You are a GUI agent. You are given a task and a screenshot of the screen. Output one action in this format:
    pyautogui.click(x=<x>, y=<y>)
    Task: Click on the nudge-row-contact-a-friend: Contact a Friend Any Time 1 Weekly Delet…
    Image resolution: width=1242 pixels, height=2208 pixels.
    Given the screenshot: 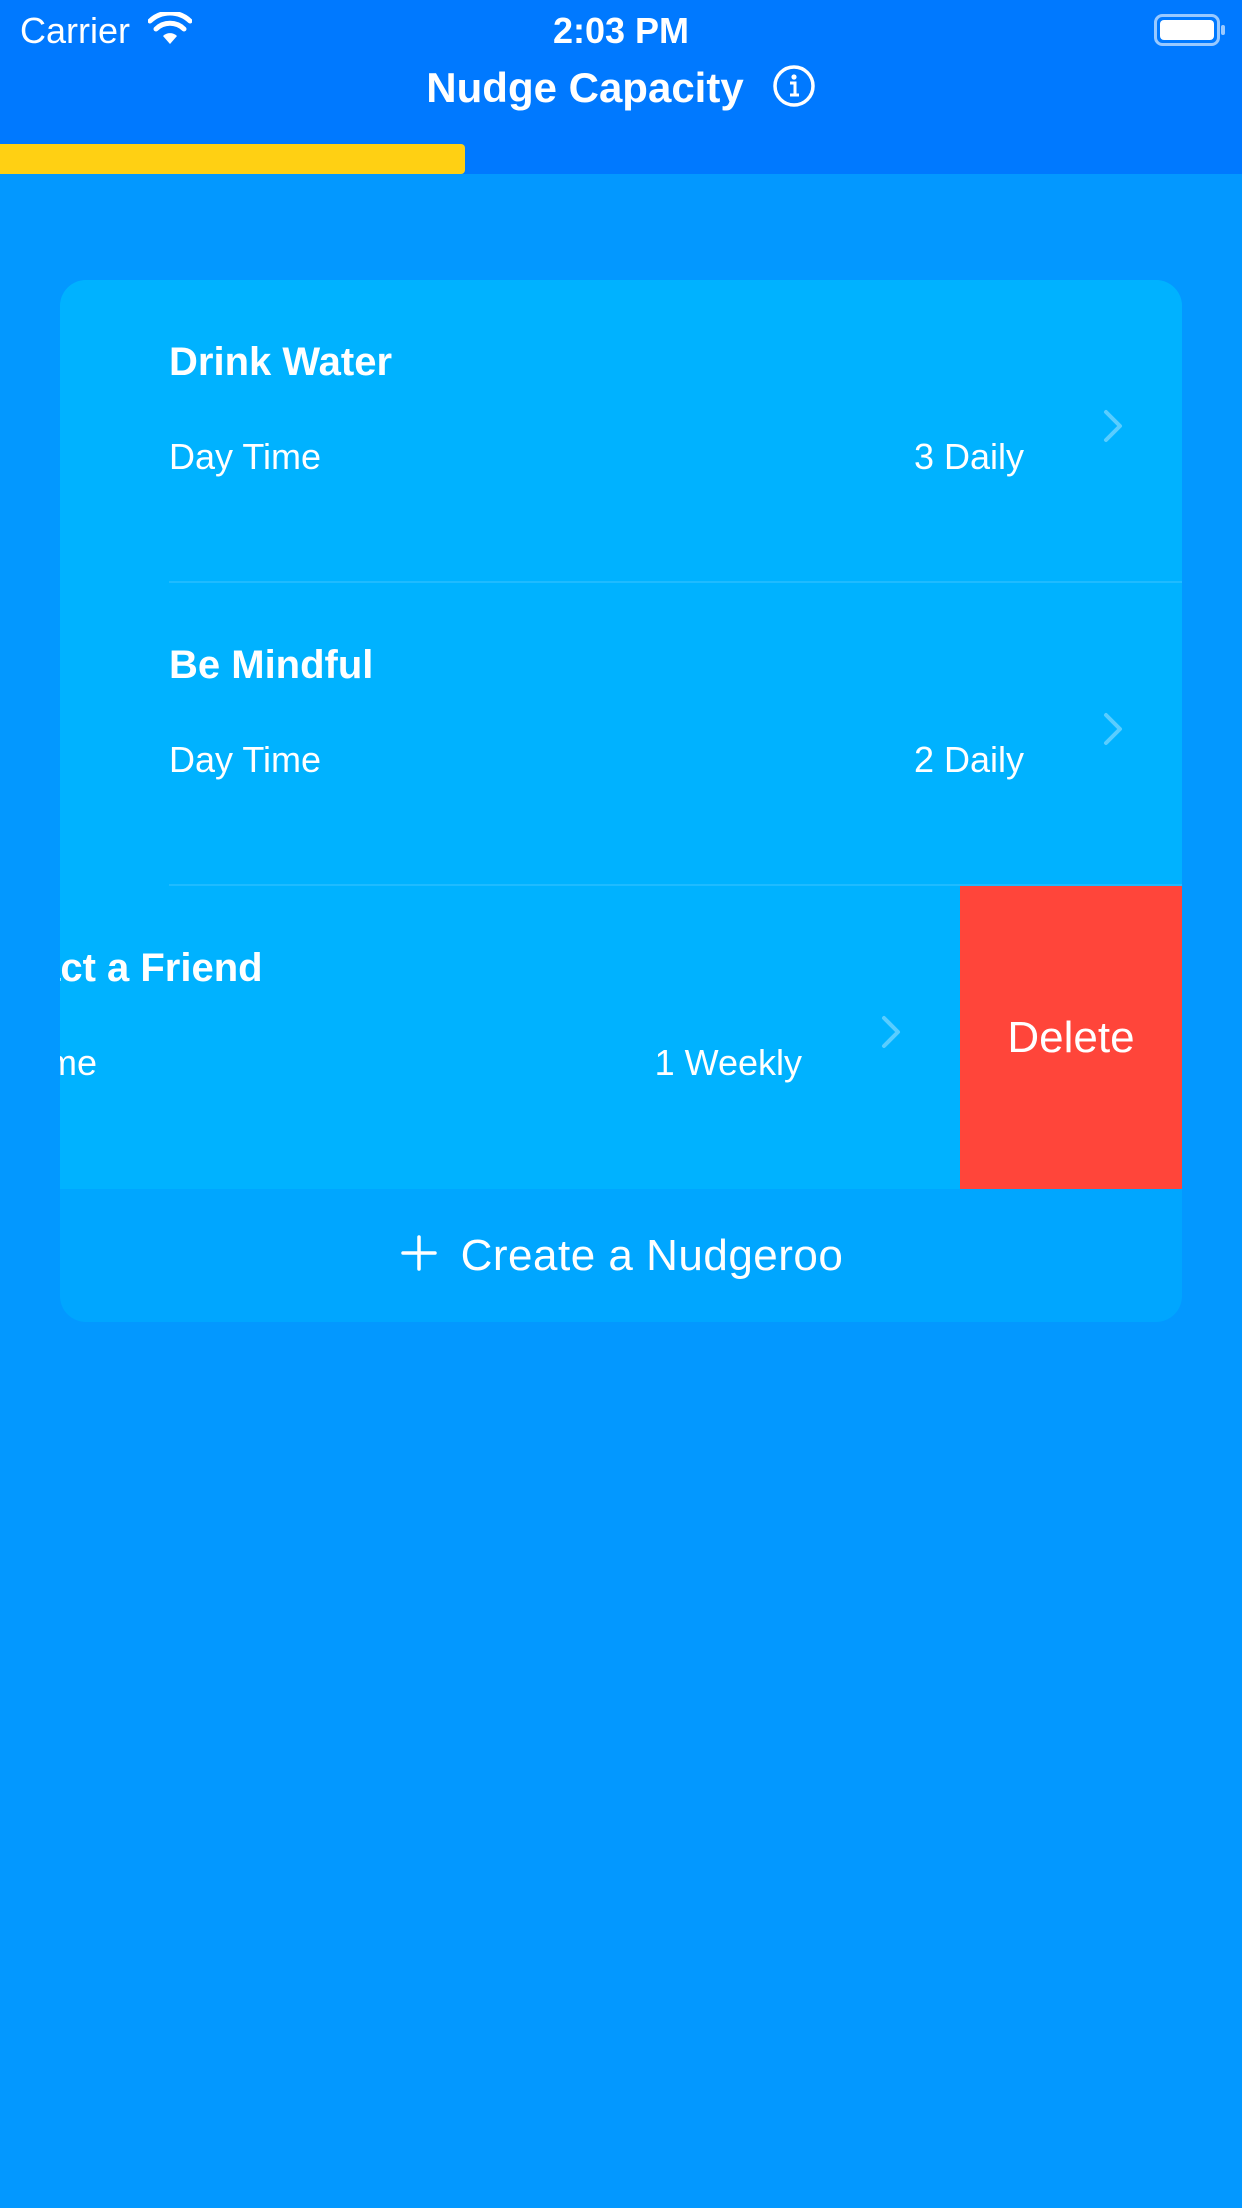 What is the action you would take?
    pyautogui.click(x=621, y=1037)
    